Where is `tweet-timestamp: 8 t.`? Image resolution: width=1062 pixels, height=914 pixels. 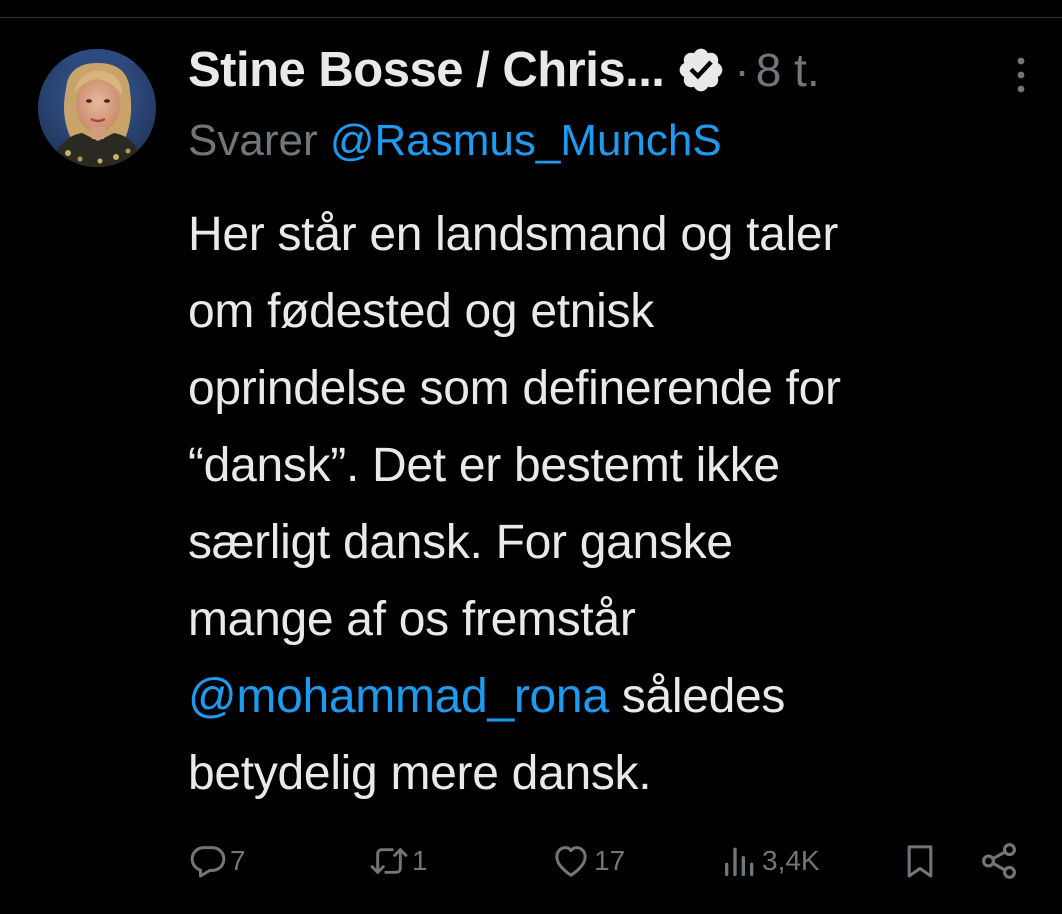 tweet-timestamp: 8 t. is located at coordinates (788, 70).